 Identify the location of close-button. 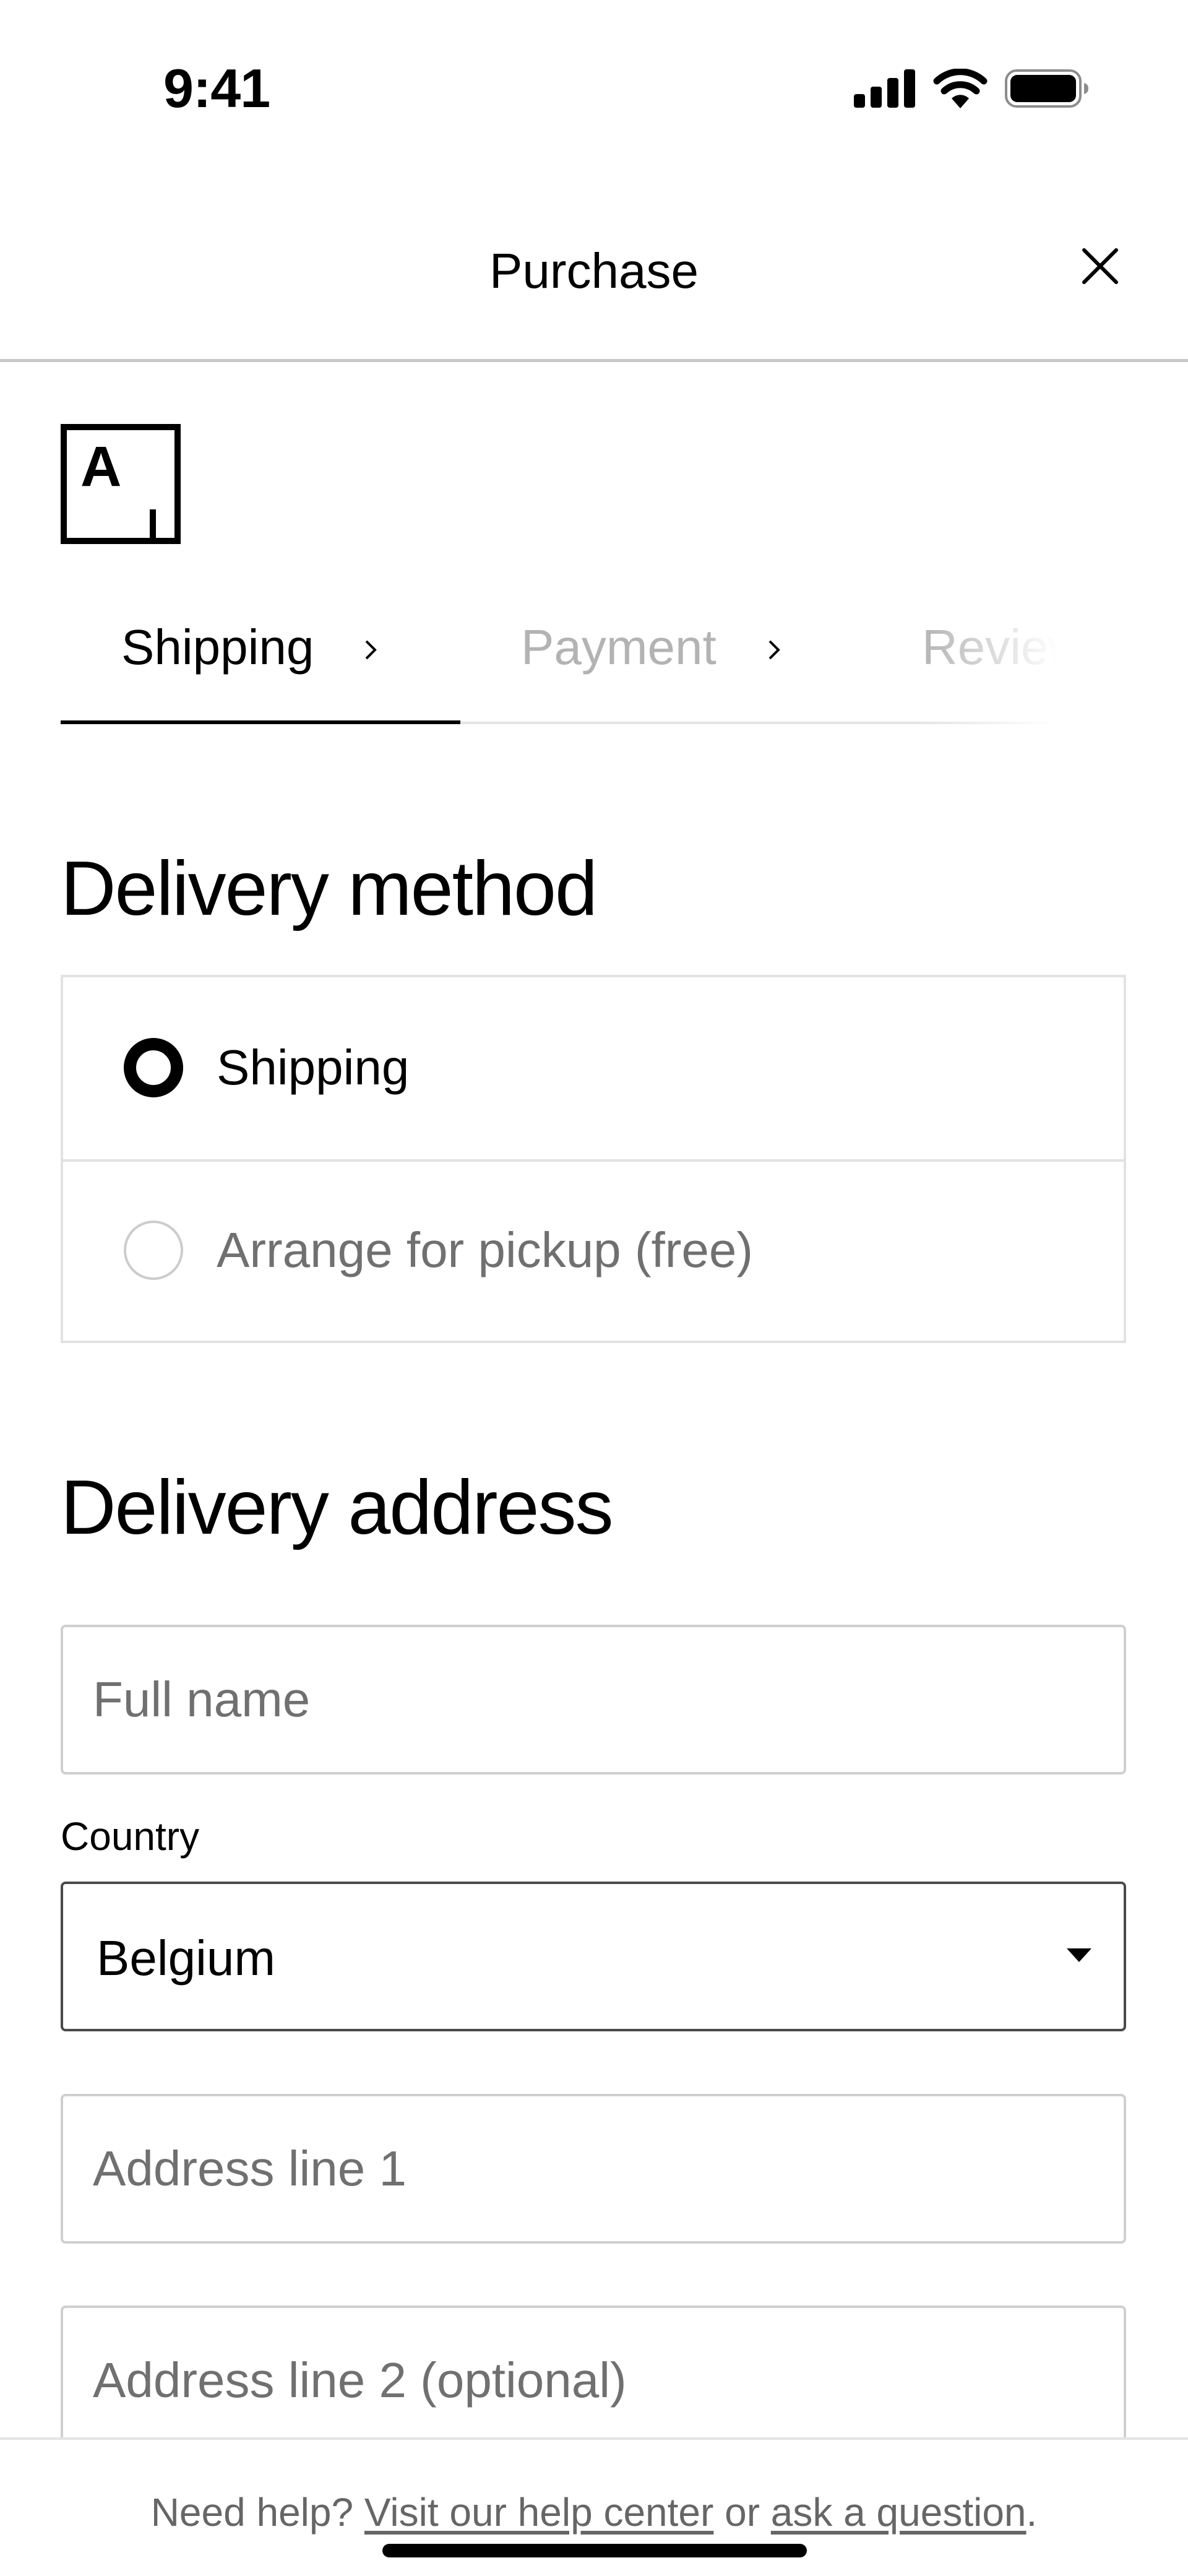
(1100, 266).